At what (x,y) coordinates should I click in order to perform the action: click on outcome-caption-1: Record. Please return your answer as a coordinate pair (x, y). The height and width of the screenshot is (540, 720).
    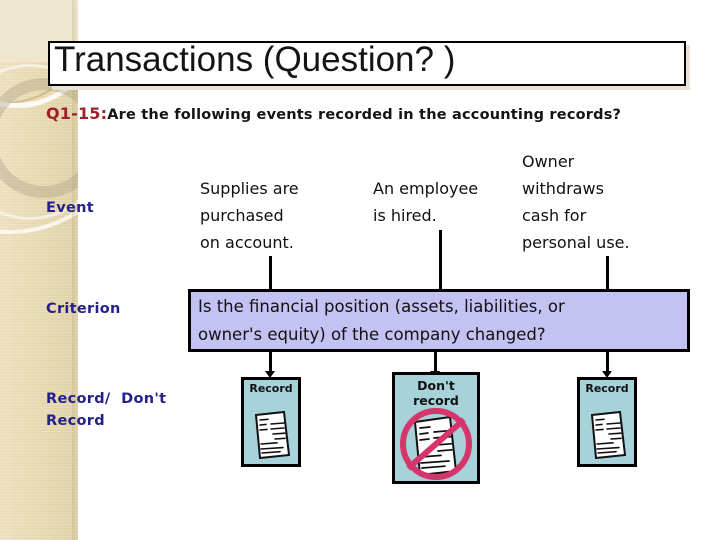
    Looking at the image, I should click on (271, 388).